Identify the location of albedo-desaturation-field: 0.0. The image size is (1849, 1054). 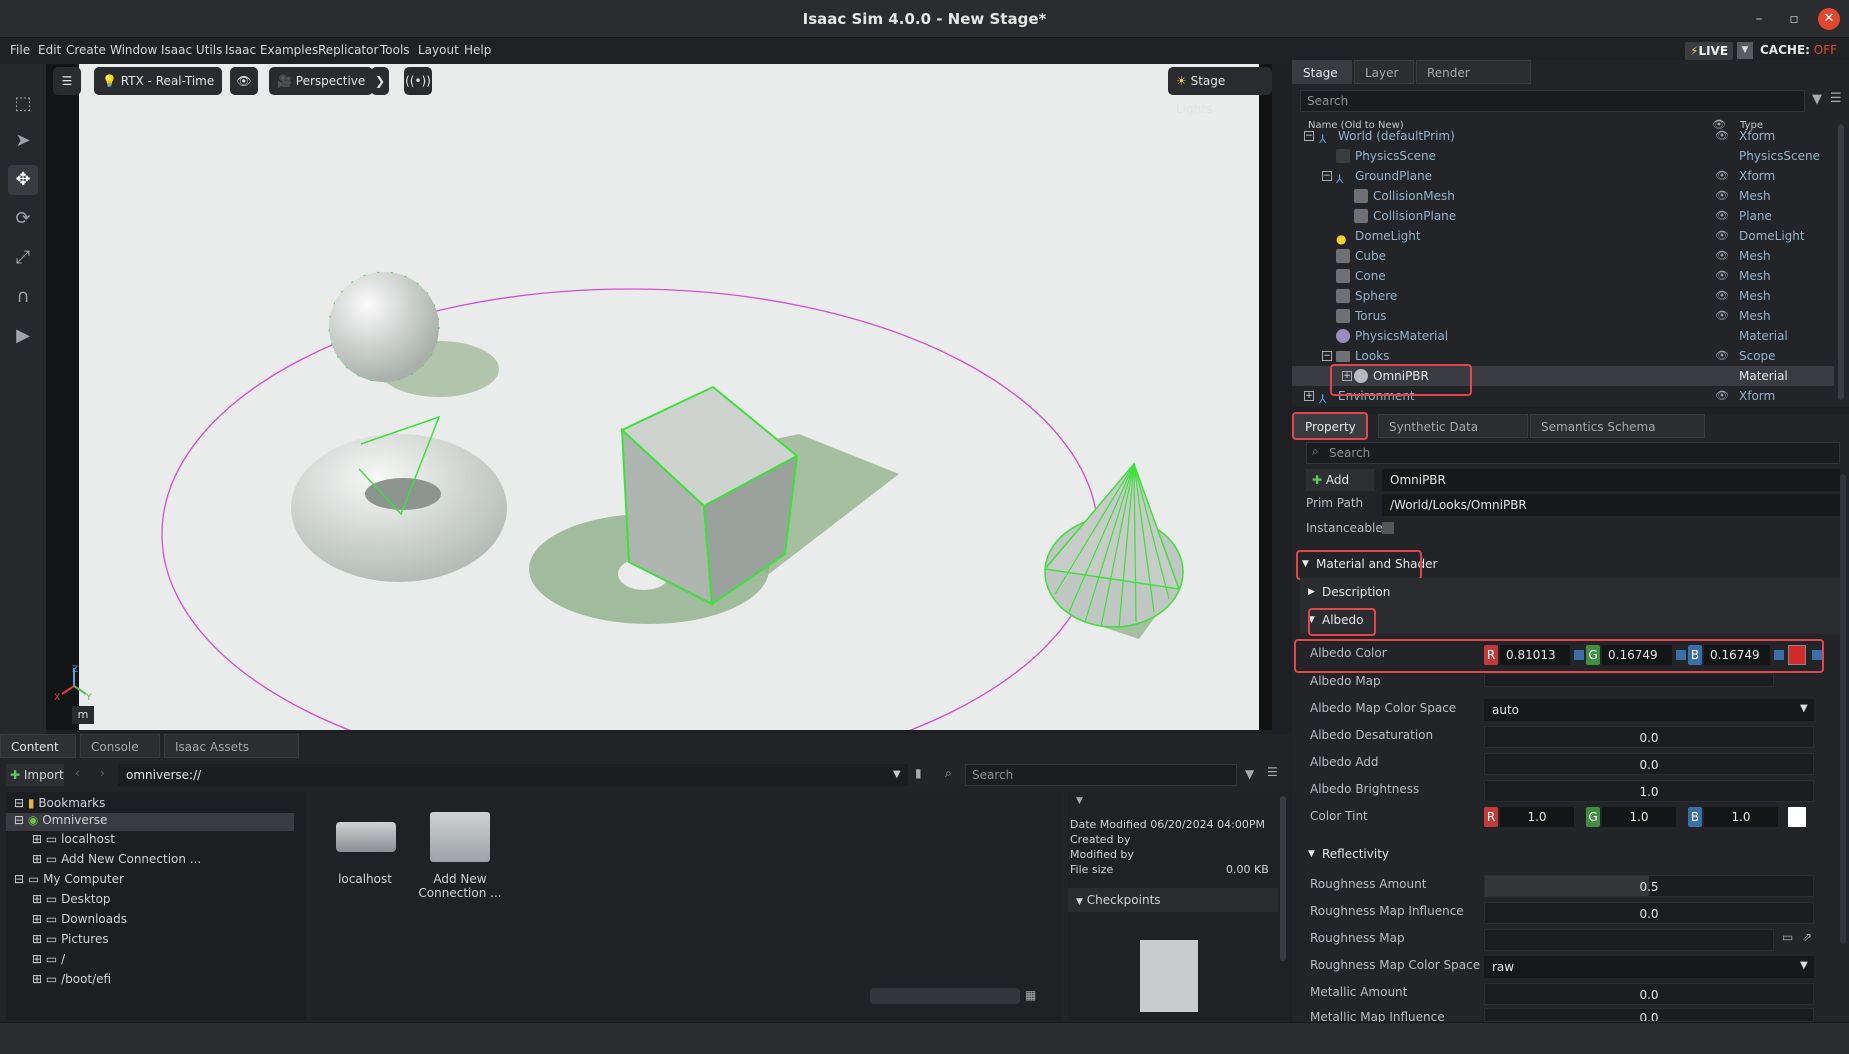
(1649, 737).